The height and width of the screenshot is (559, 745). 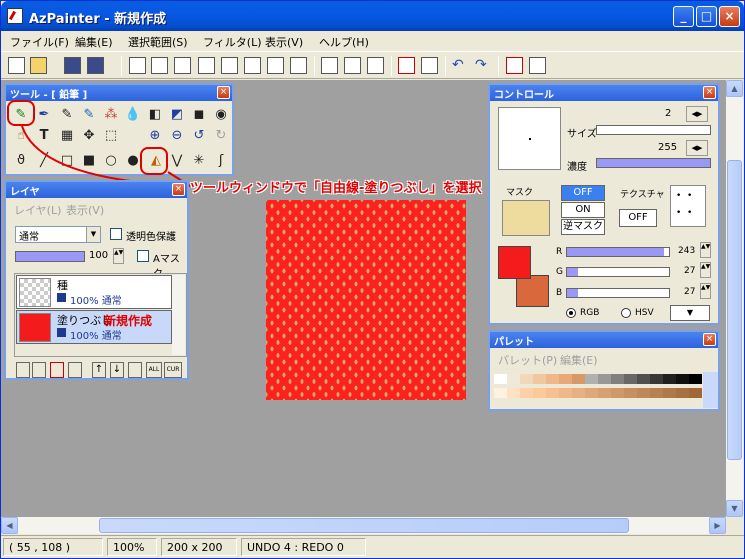 I want to click on texture-off-button: OFF, so click(x=638, y=218).